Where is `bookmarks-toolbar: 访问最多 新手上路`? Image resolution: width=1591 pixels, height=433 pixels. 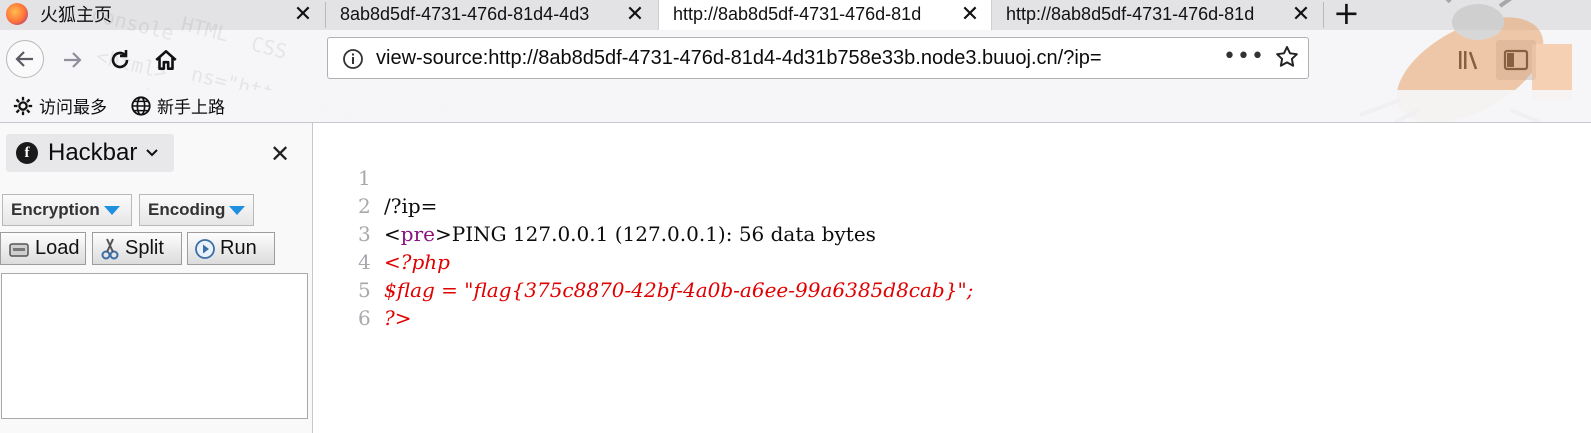 bookmarks-toolbar: 访问最多 新手上路 is located at coordinates (795, 106).